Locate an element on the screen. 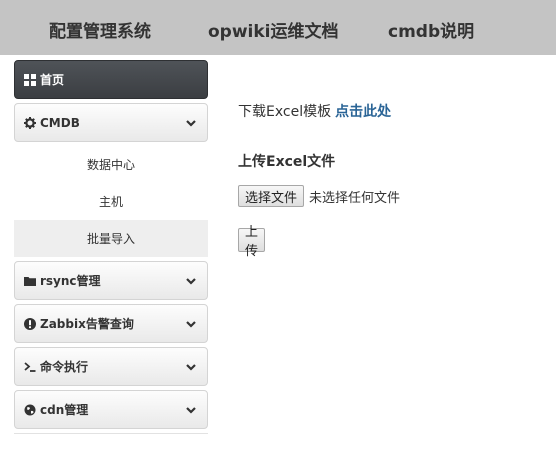 This screenshot has height=452, width=556. globe-icon is located at coordinates (30, 410).